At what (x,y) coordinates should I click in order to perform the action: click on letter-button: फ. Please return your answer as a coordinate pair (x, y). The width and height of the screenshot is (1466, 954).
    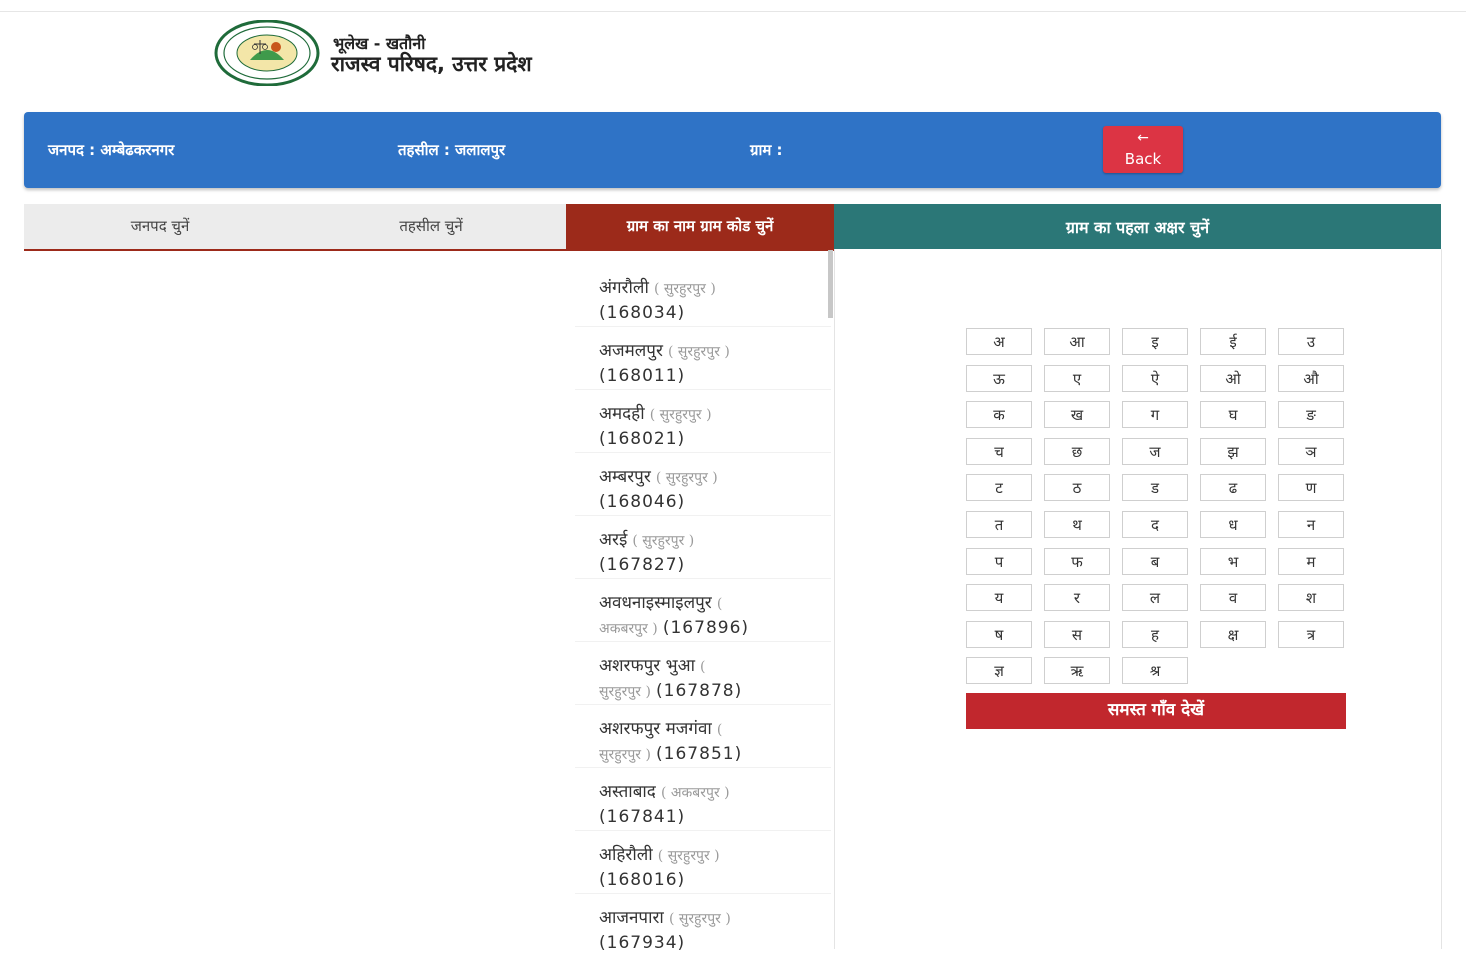
    Looking at the image, I should click on (1077, 561).